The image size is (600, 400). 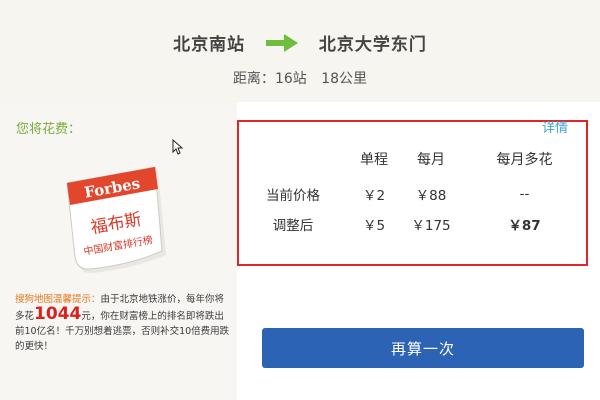 What do you see at coordinates (49, 129) in the screenshot?
I see `spend-label: 您将花费：` at bounding box center [49, 129].